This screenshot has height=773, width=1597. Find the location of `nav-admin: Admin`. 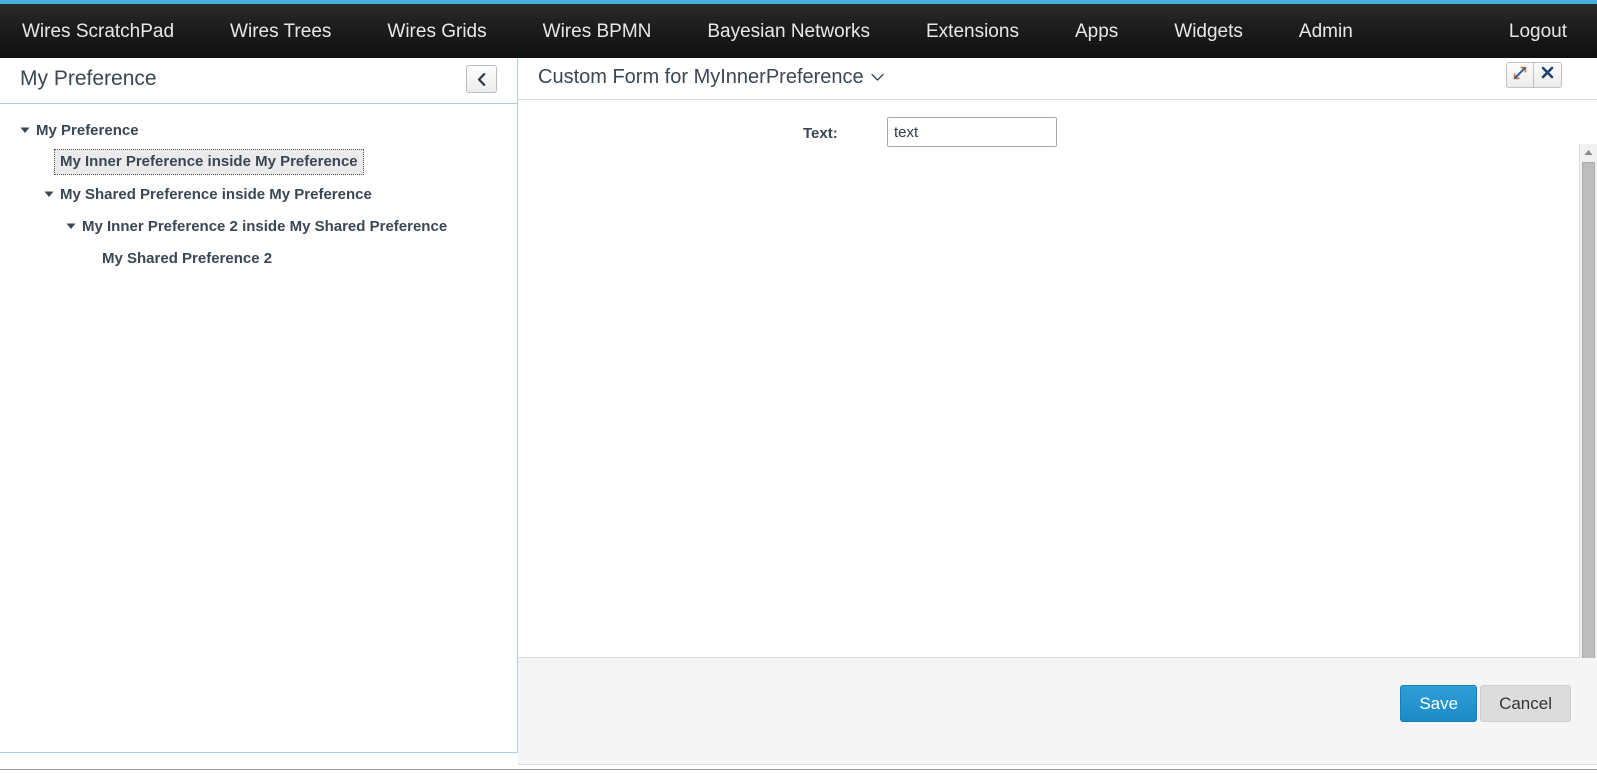

nav-admin: Admin is located at coordinates (1326, 31).